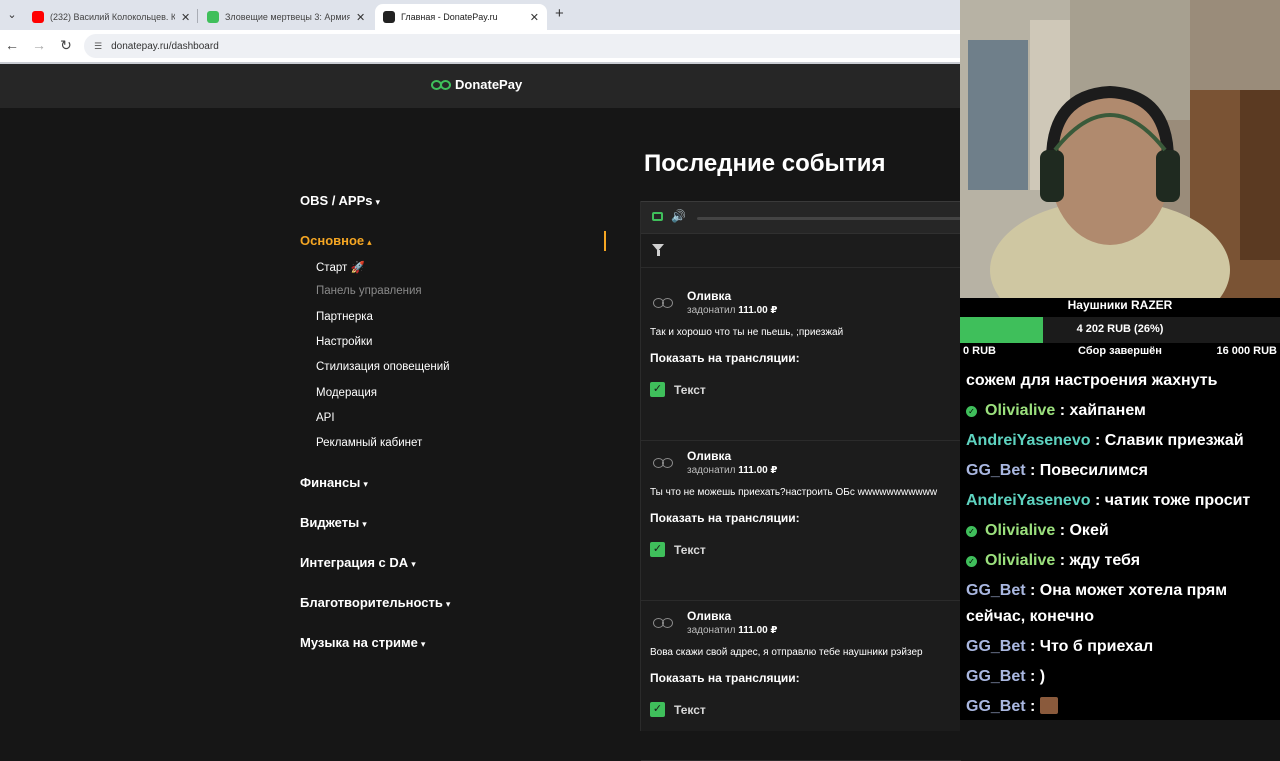 The width and height of the screenshot is (1280, 761). I want to click on chat-text: : Повесилимся, so click(1086, 470).